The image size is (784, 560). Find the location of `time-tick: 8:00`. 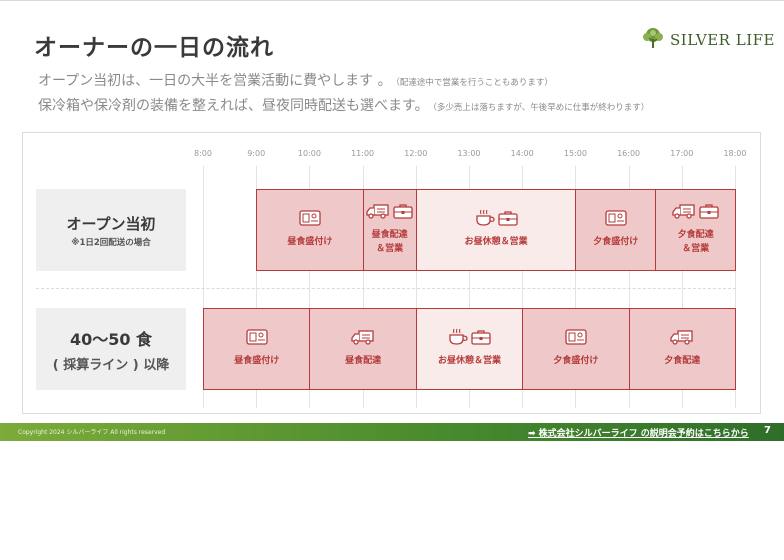

time-tick: 8:00 is located at coordinates (203, 153).